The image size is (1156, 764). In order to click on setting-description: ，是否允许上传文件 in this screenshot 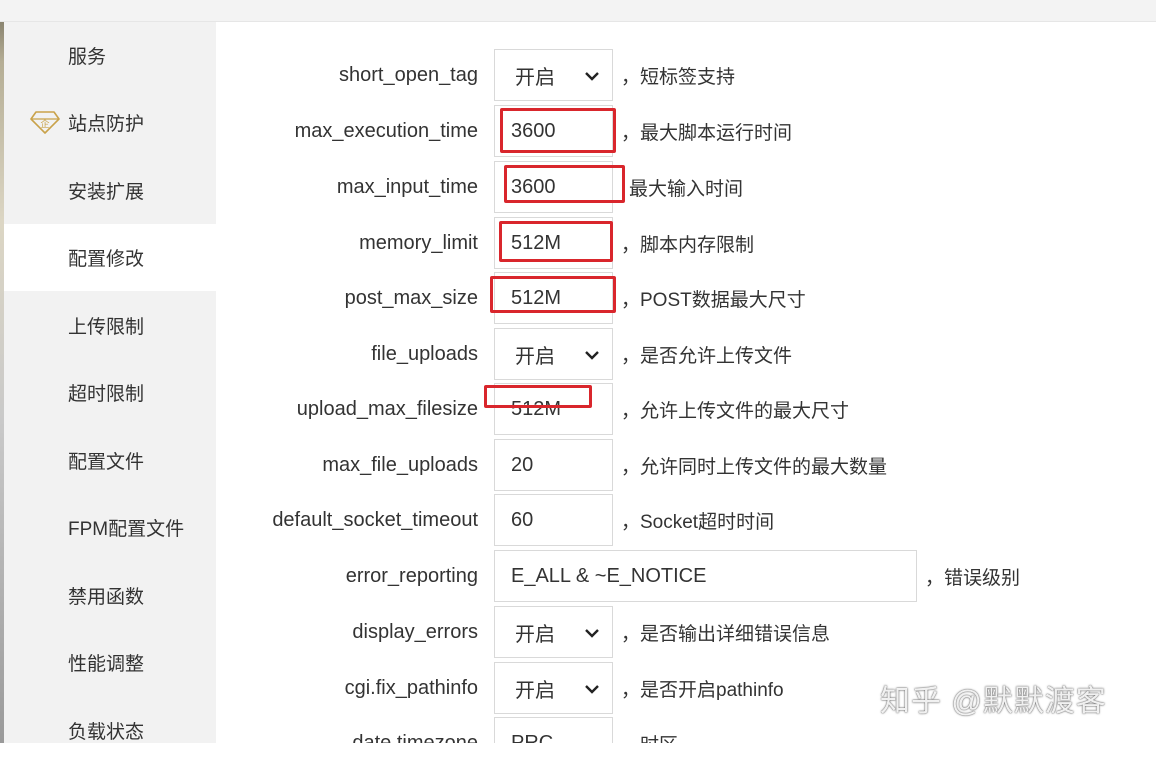, I will do `click(707, 356)`.